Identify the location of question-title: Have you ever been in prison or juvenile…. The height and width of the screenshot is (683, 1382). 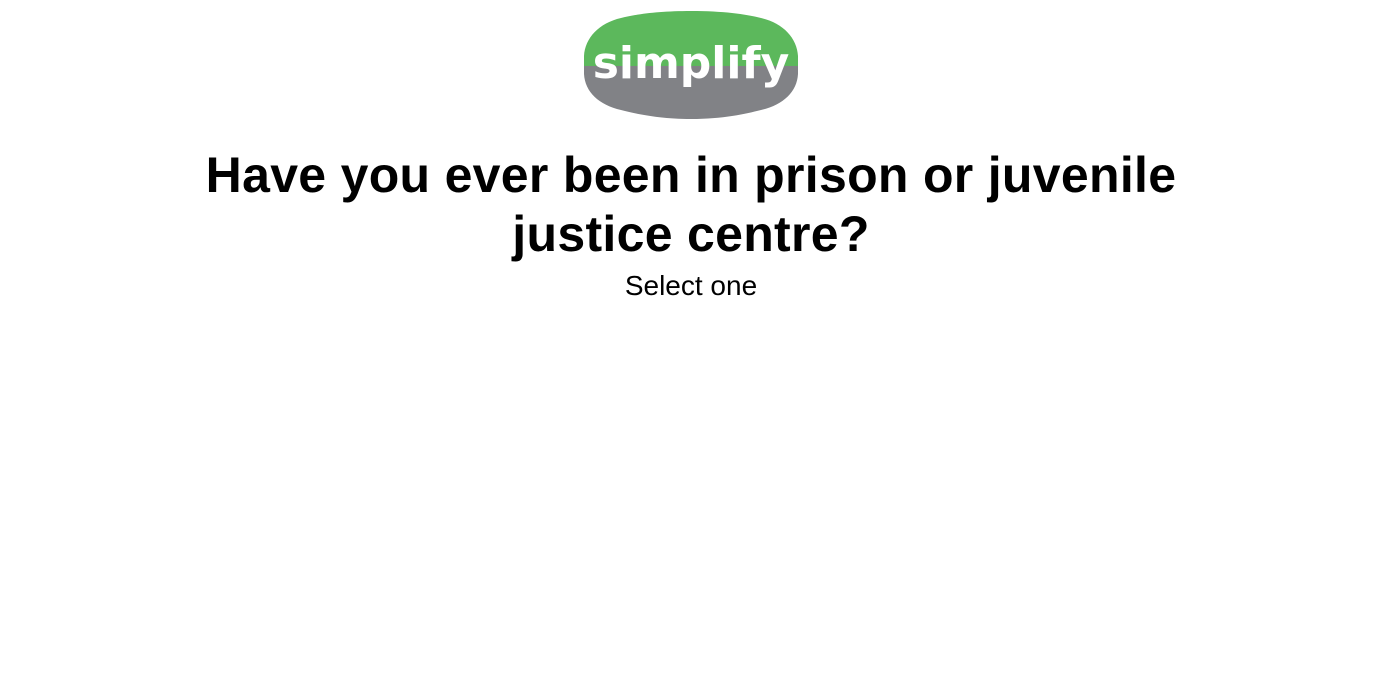
(691, 204).